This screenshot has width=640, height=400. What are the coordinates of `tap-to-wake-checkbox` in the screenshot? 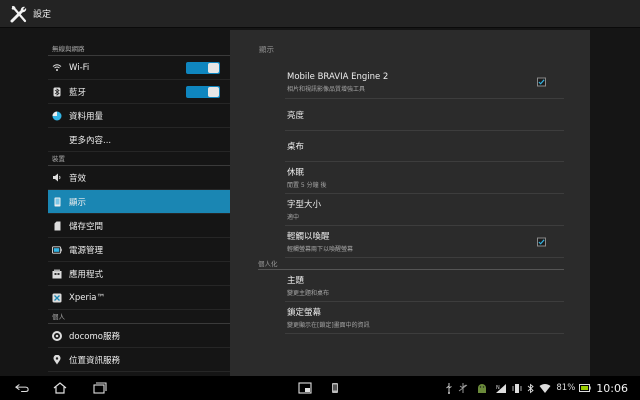 It's located at (541, 241).